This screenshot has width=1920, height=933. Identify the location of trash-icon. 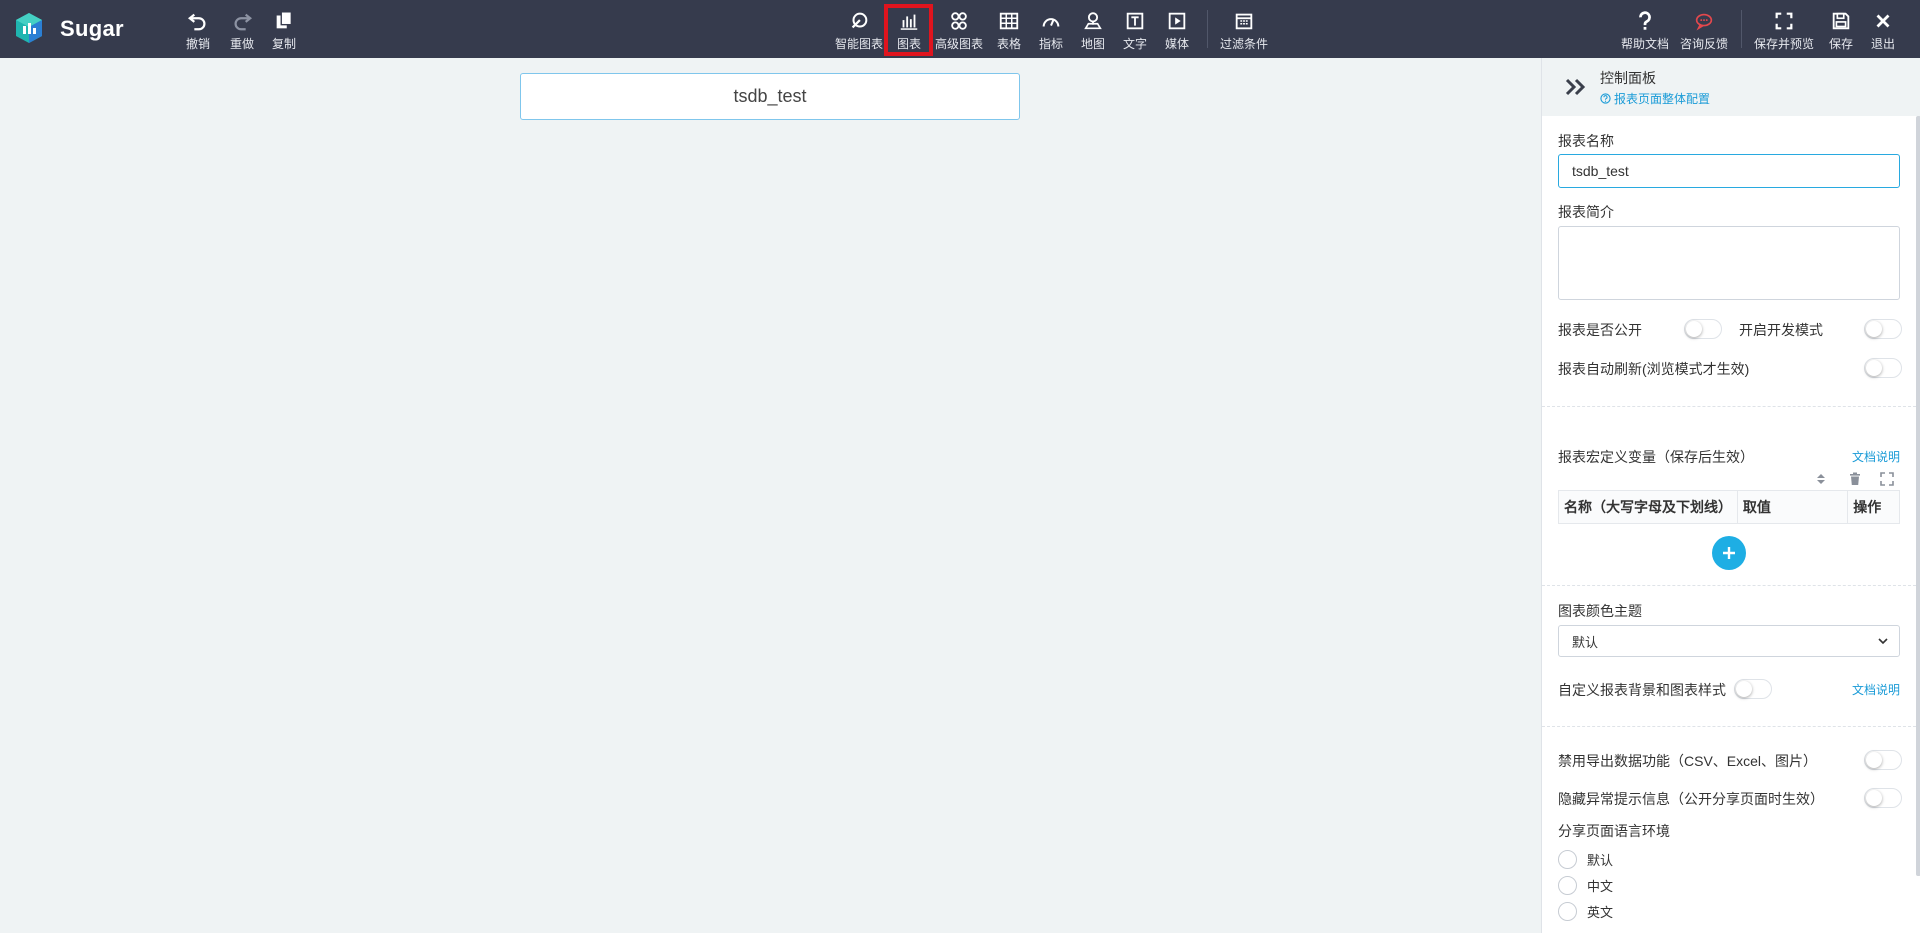
(1855, 479).